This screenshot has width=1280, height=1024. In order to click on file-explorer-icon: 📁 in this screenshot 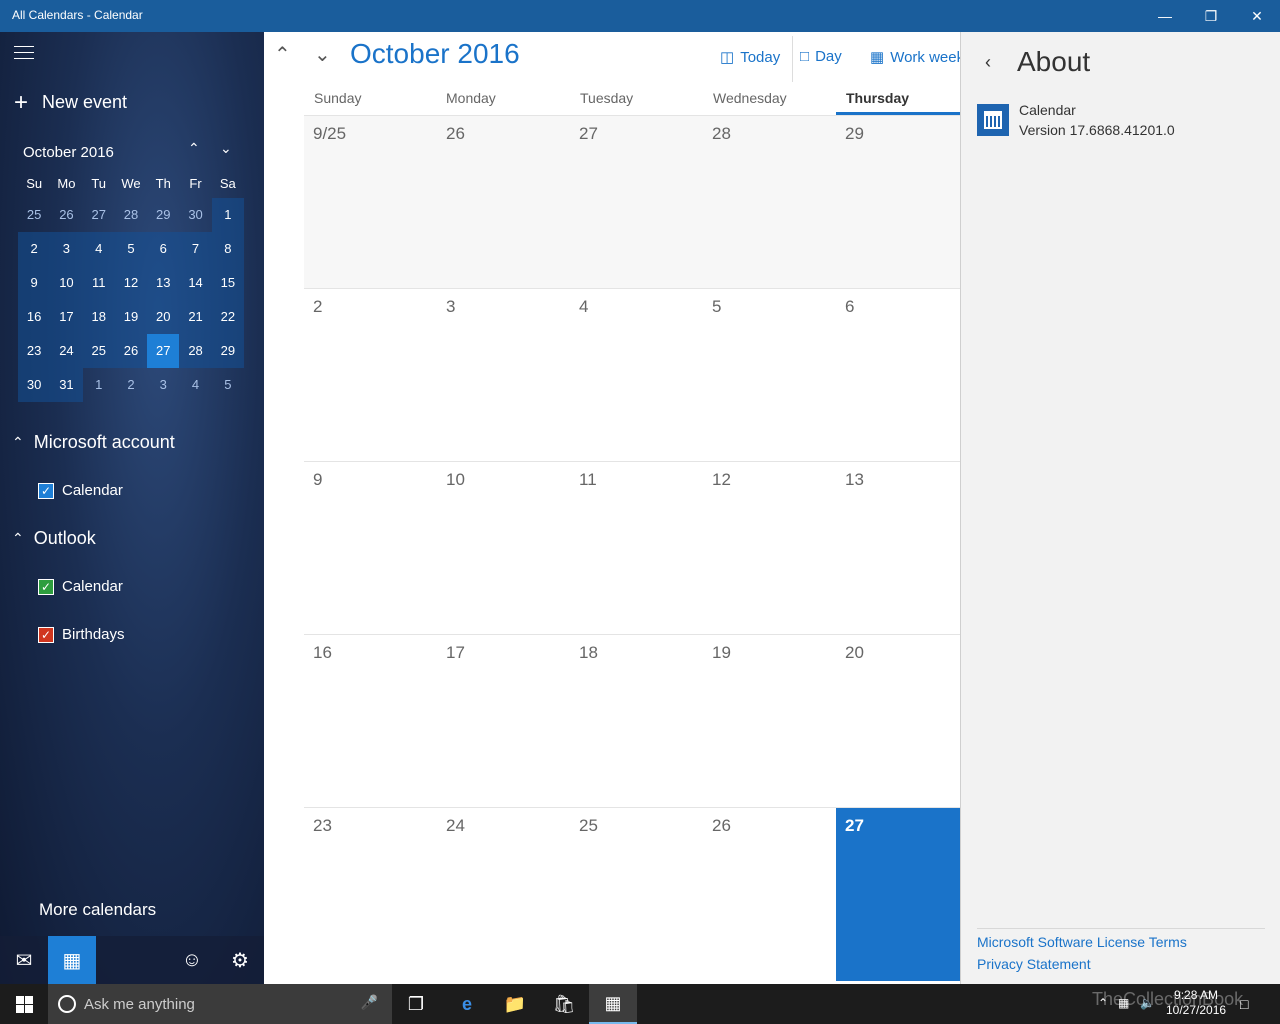, I will do `click(515, 1004)`.